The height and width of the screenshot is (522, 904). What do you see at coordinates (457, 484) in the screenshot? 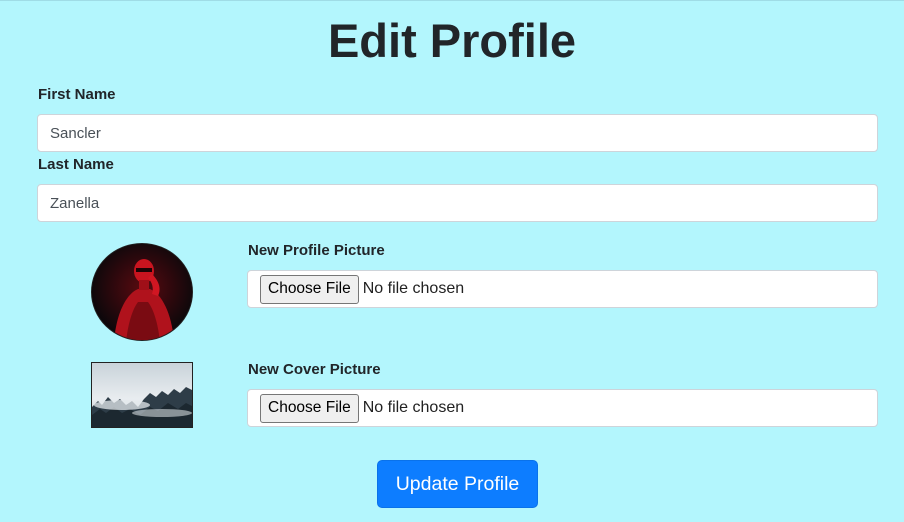
I see `update-profile-button: Update Profile` at bounding box center [457, 484].